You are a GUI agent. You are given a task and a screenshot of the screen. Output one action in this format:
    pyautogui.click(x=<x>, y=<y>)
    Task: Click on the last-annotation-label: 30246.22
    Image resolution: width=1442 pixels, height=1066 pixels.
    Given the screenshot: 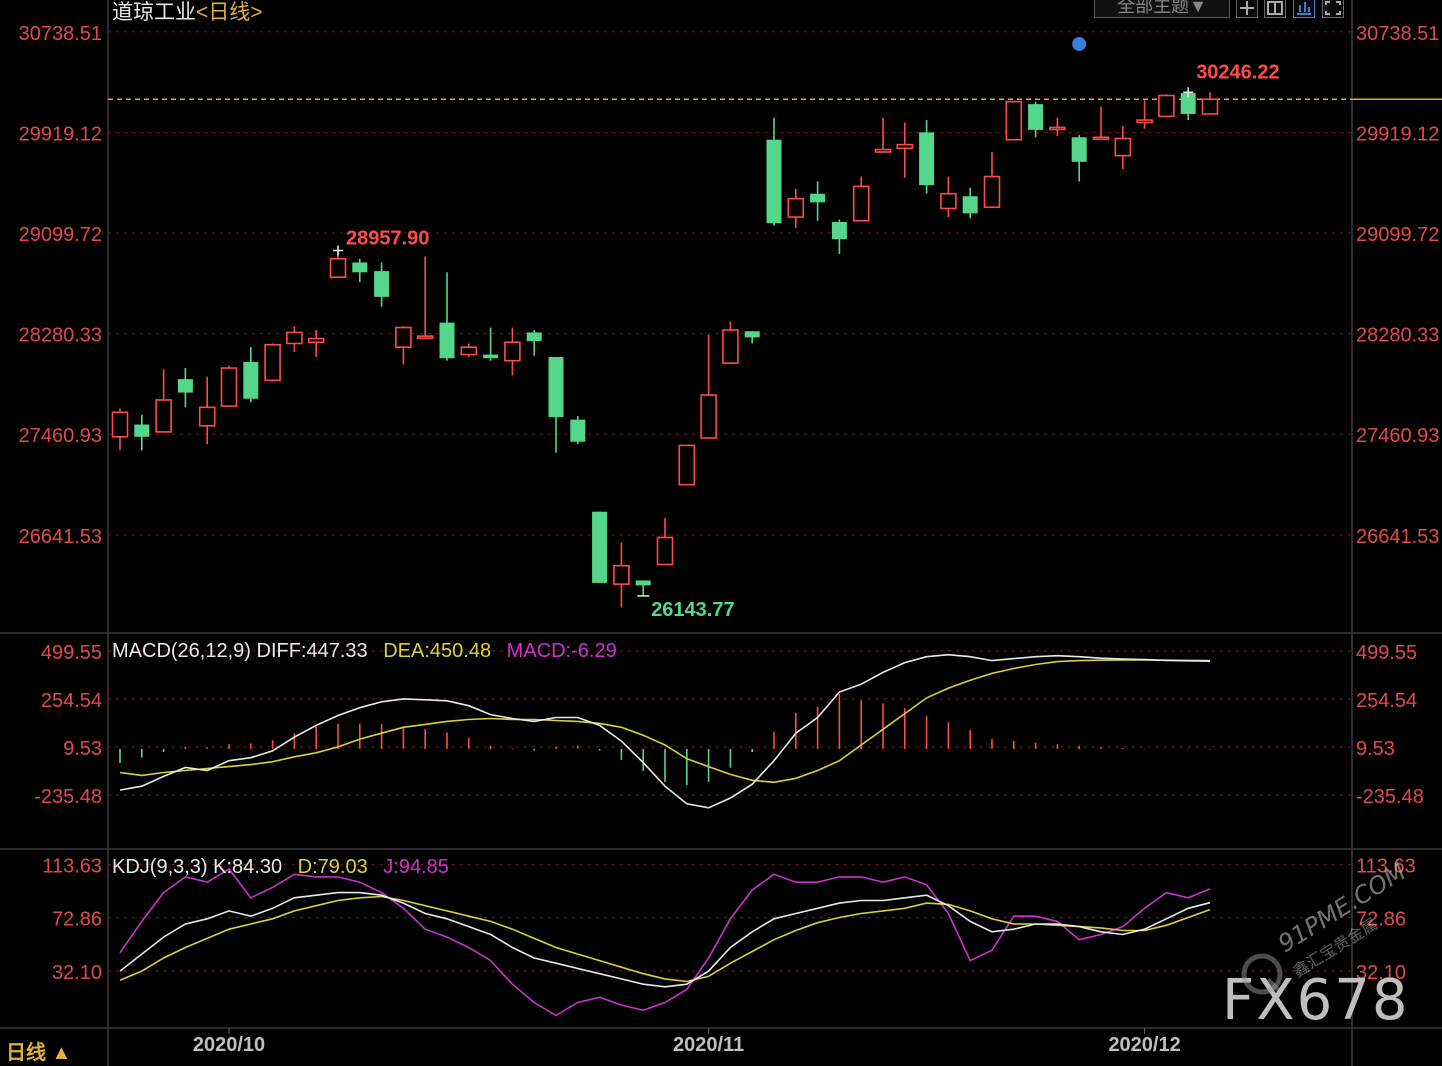 What is the action you would take?
    pyautogui.click(x=1237, y=72)
    